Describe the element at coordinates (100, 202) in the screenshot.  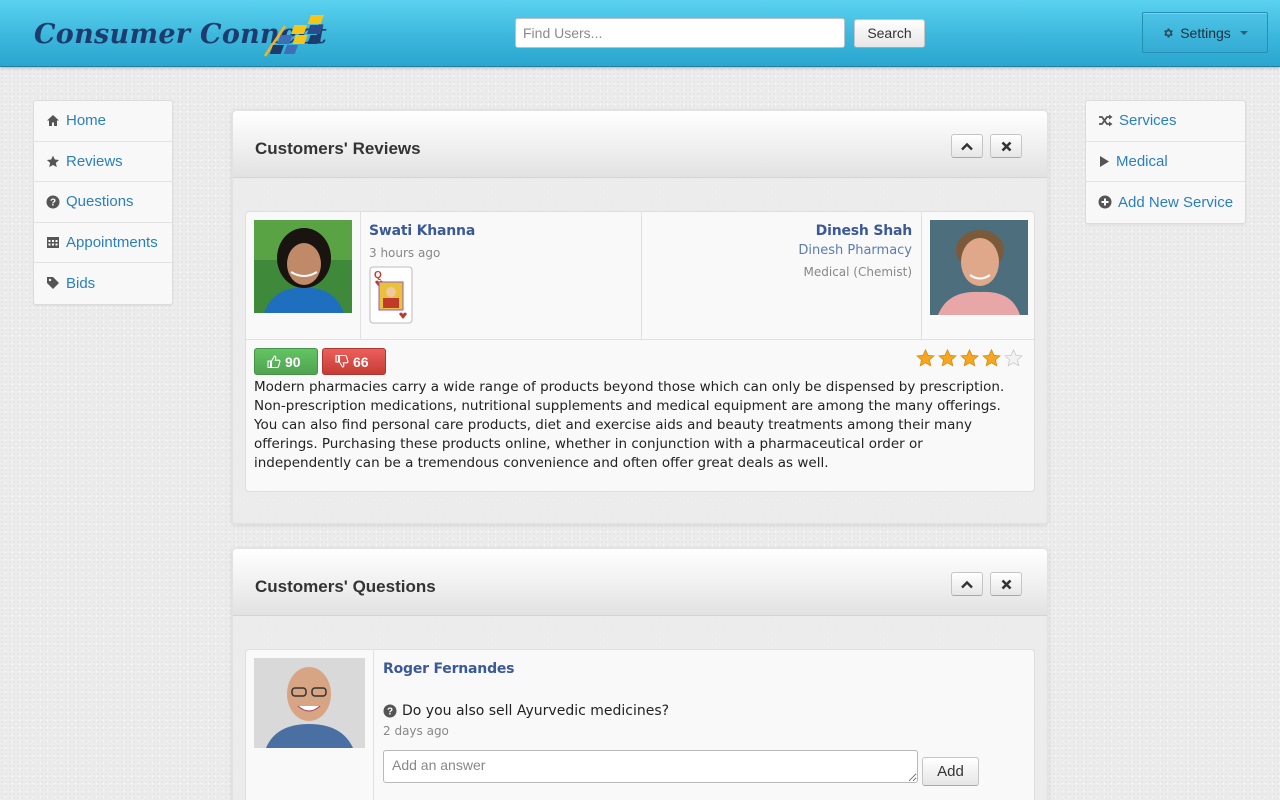
I see `sidebar-item-label: Questions` at that location.